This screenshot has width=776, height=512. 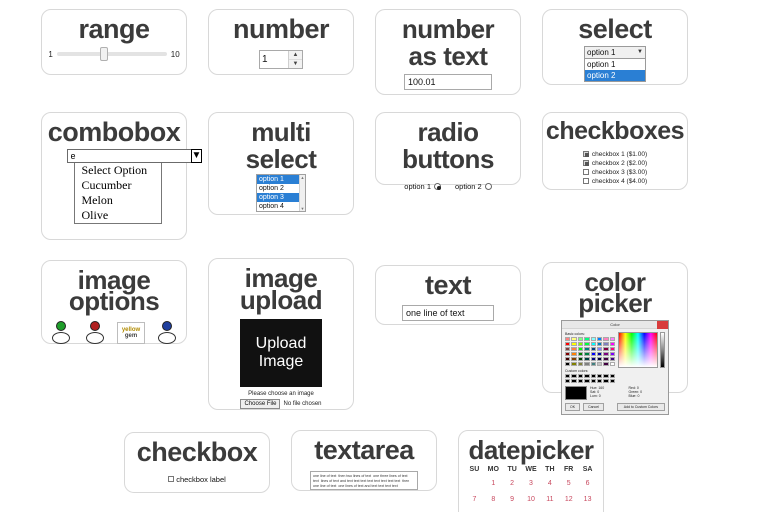 I want to click on day-cell: 7, so click(x=474, y=499).